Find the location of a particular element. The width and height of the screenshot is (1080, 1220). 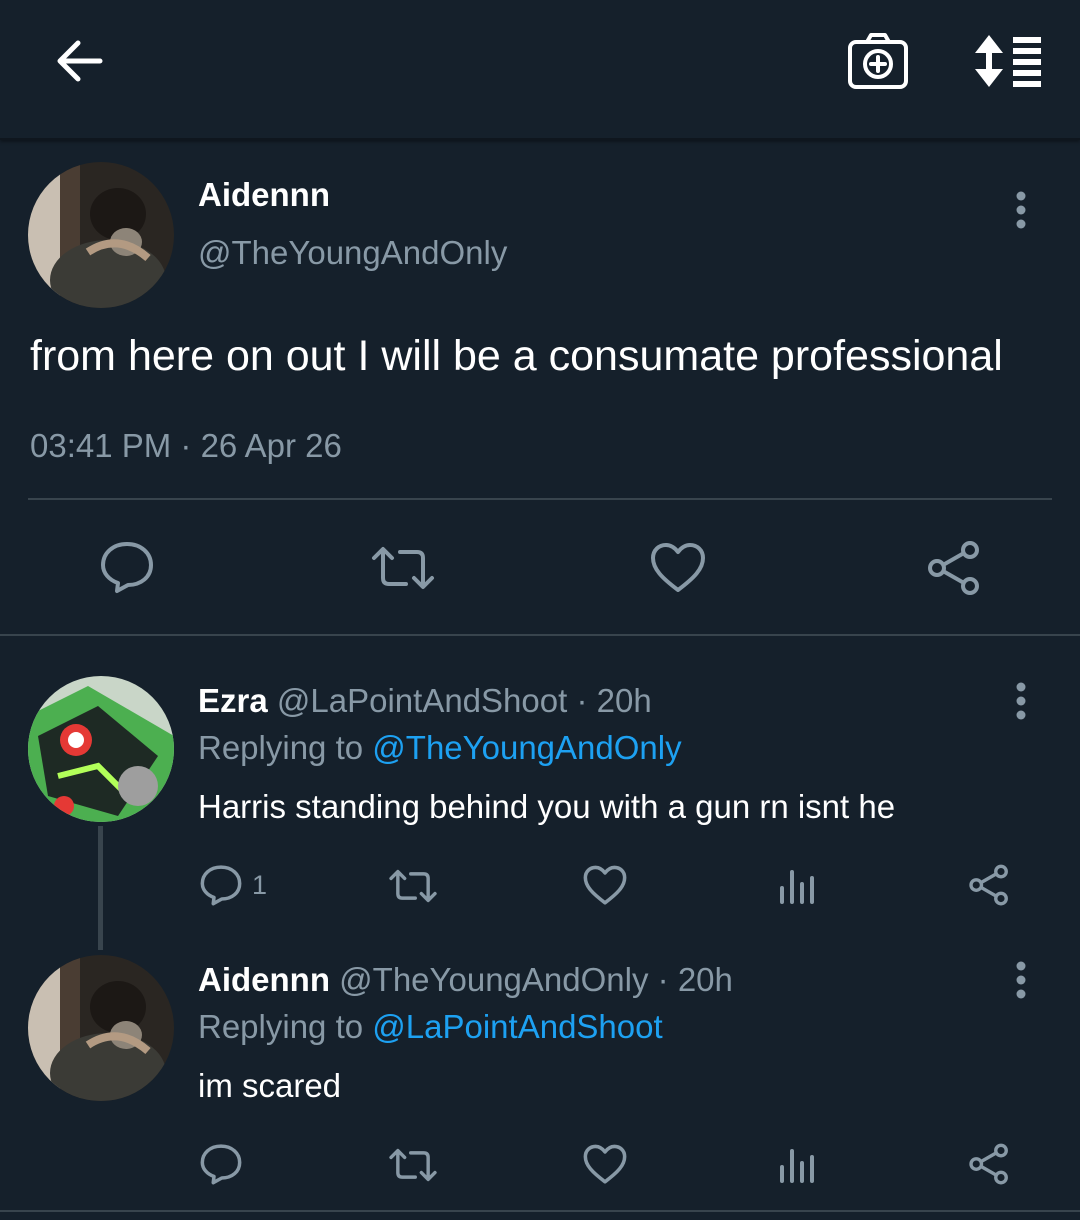

replying-to-link: @TheYoungAndOnly is located at coordinates (526, 747).